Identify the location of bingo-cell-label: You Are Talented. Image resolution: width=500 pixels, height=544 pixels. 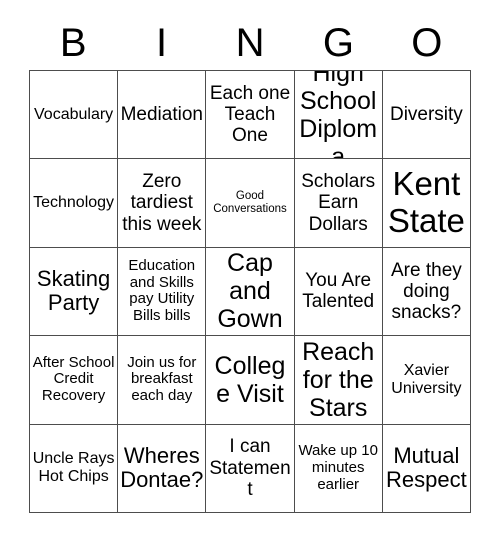
(338, 291).